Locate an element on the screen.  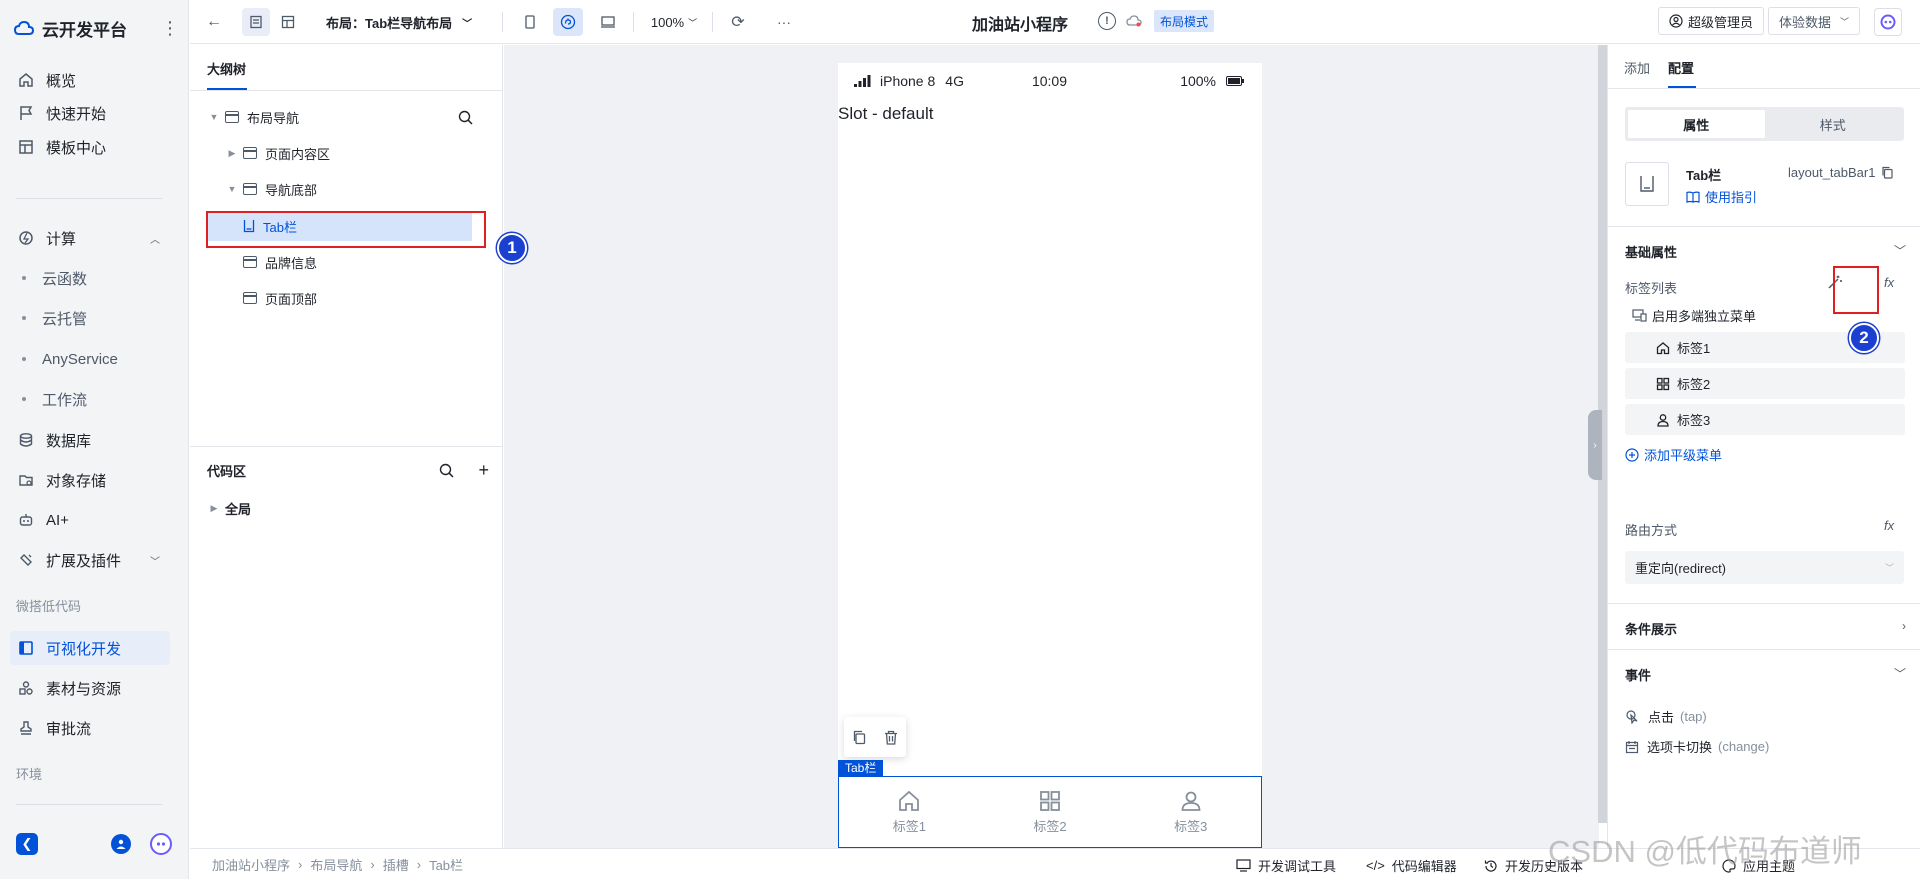
event-change: 选项卡切换 (change) is located at coordinates (1697, 746).